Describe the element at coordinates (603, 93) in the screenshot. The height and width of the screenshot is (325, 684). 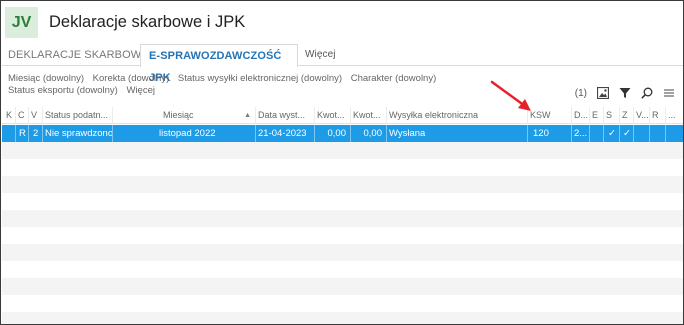
I see `image-icon` at that location.